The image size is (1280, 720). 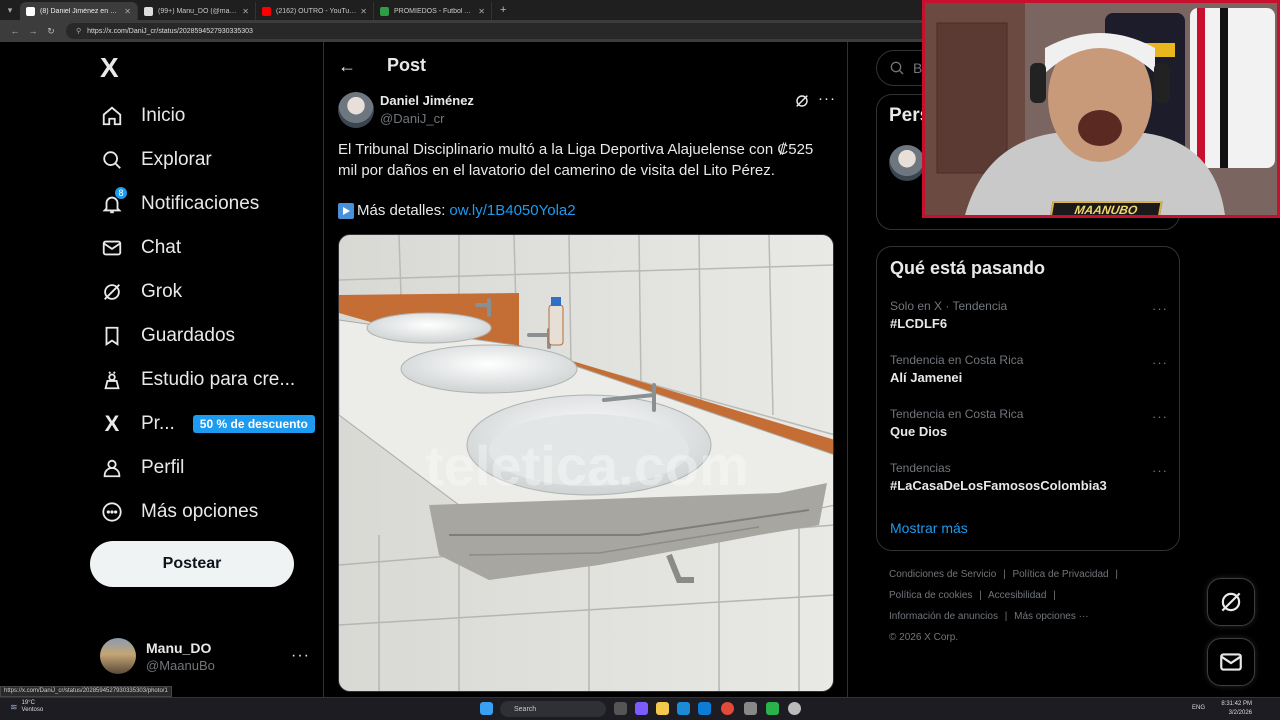 What do you see at coordinates (620, 708) in the screenshot?
I see `task-view-icon` at bounding box center [620, 708].